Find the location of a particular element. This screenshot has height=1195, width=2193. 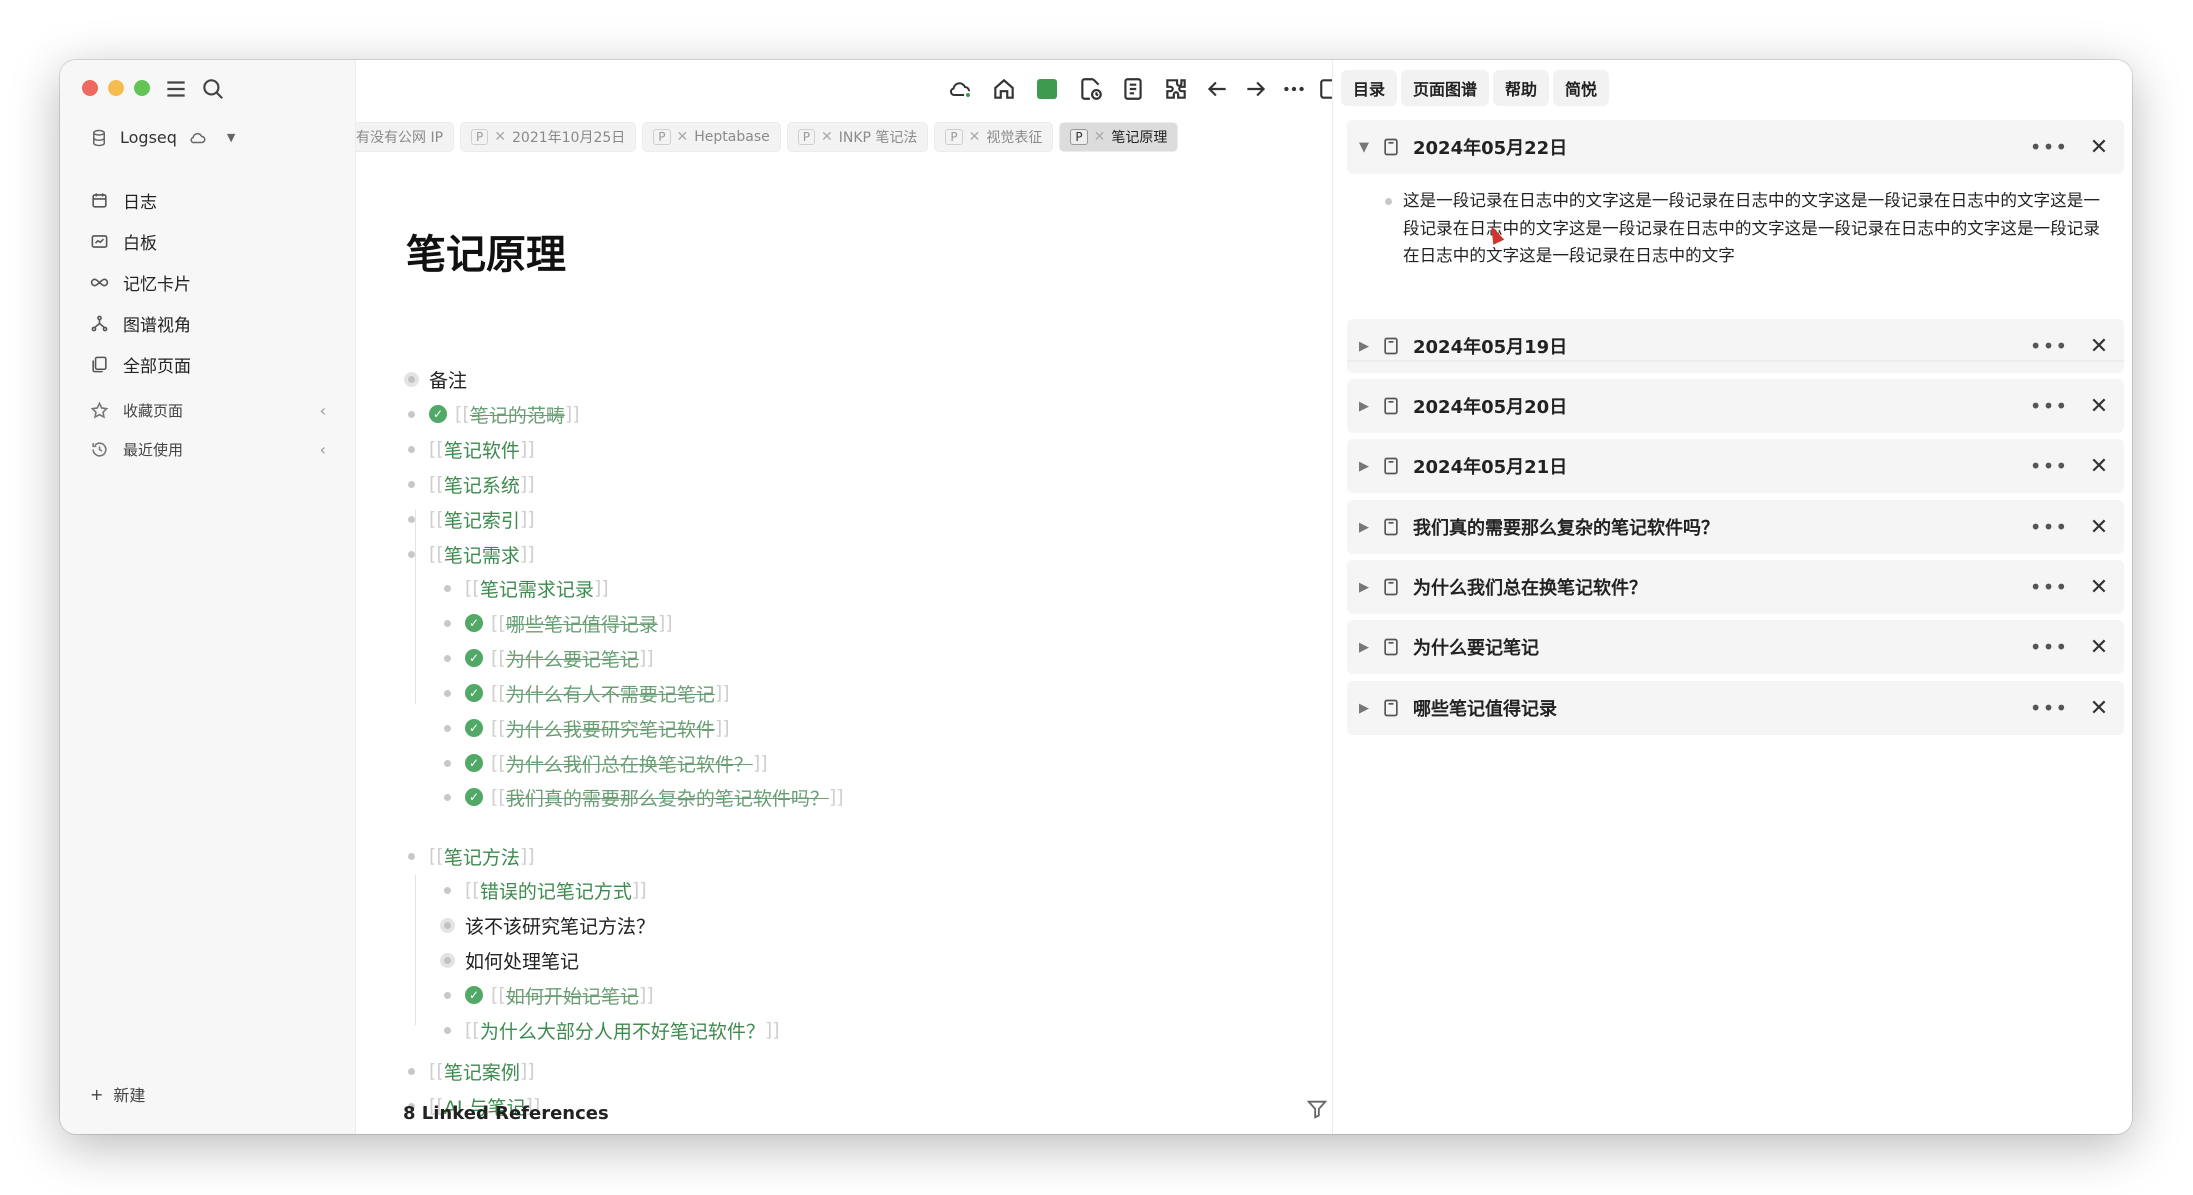

outline-block: [[笔记案例]] is located at coordinates (471, 1071).